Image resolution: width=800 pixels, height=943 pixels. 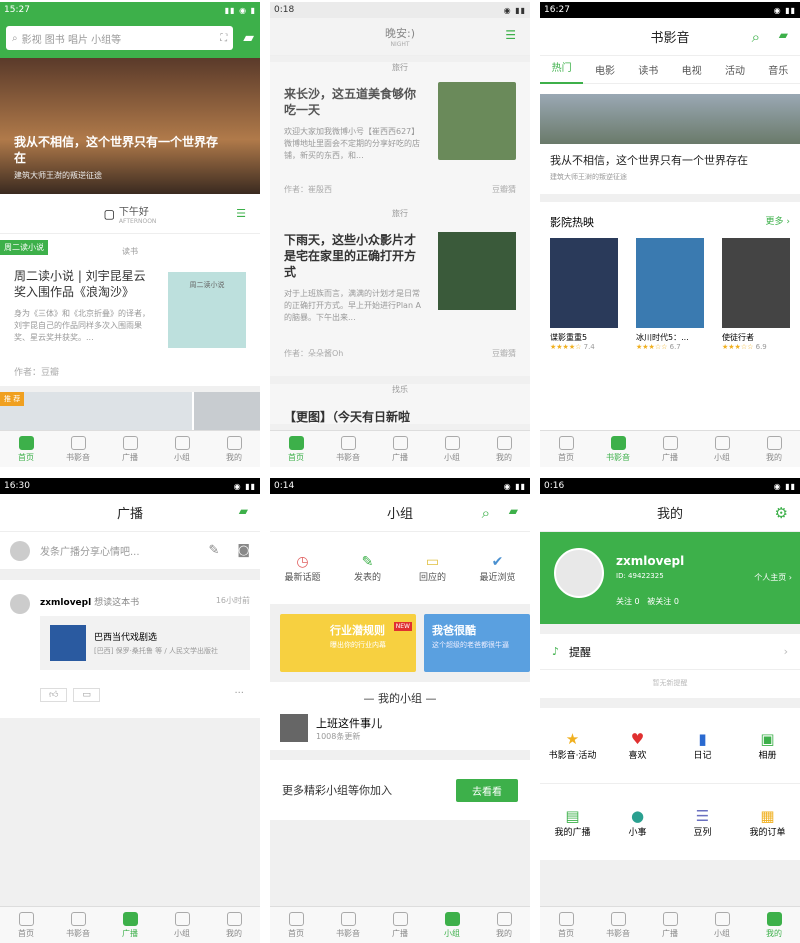 I want to click on tab-event: 活动, so click(x=734, y=69).